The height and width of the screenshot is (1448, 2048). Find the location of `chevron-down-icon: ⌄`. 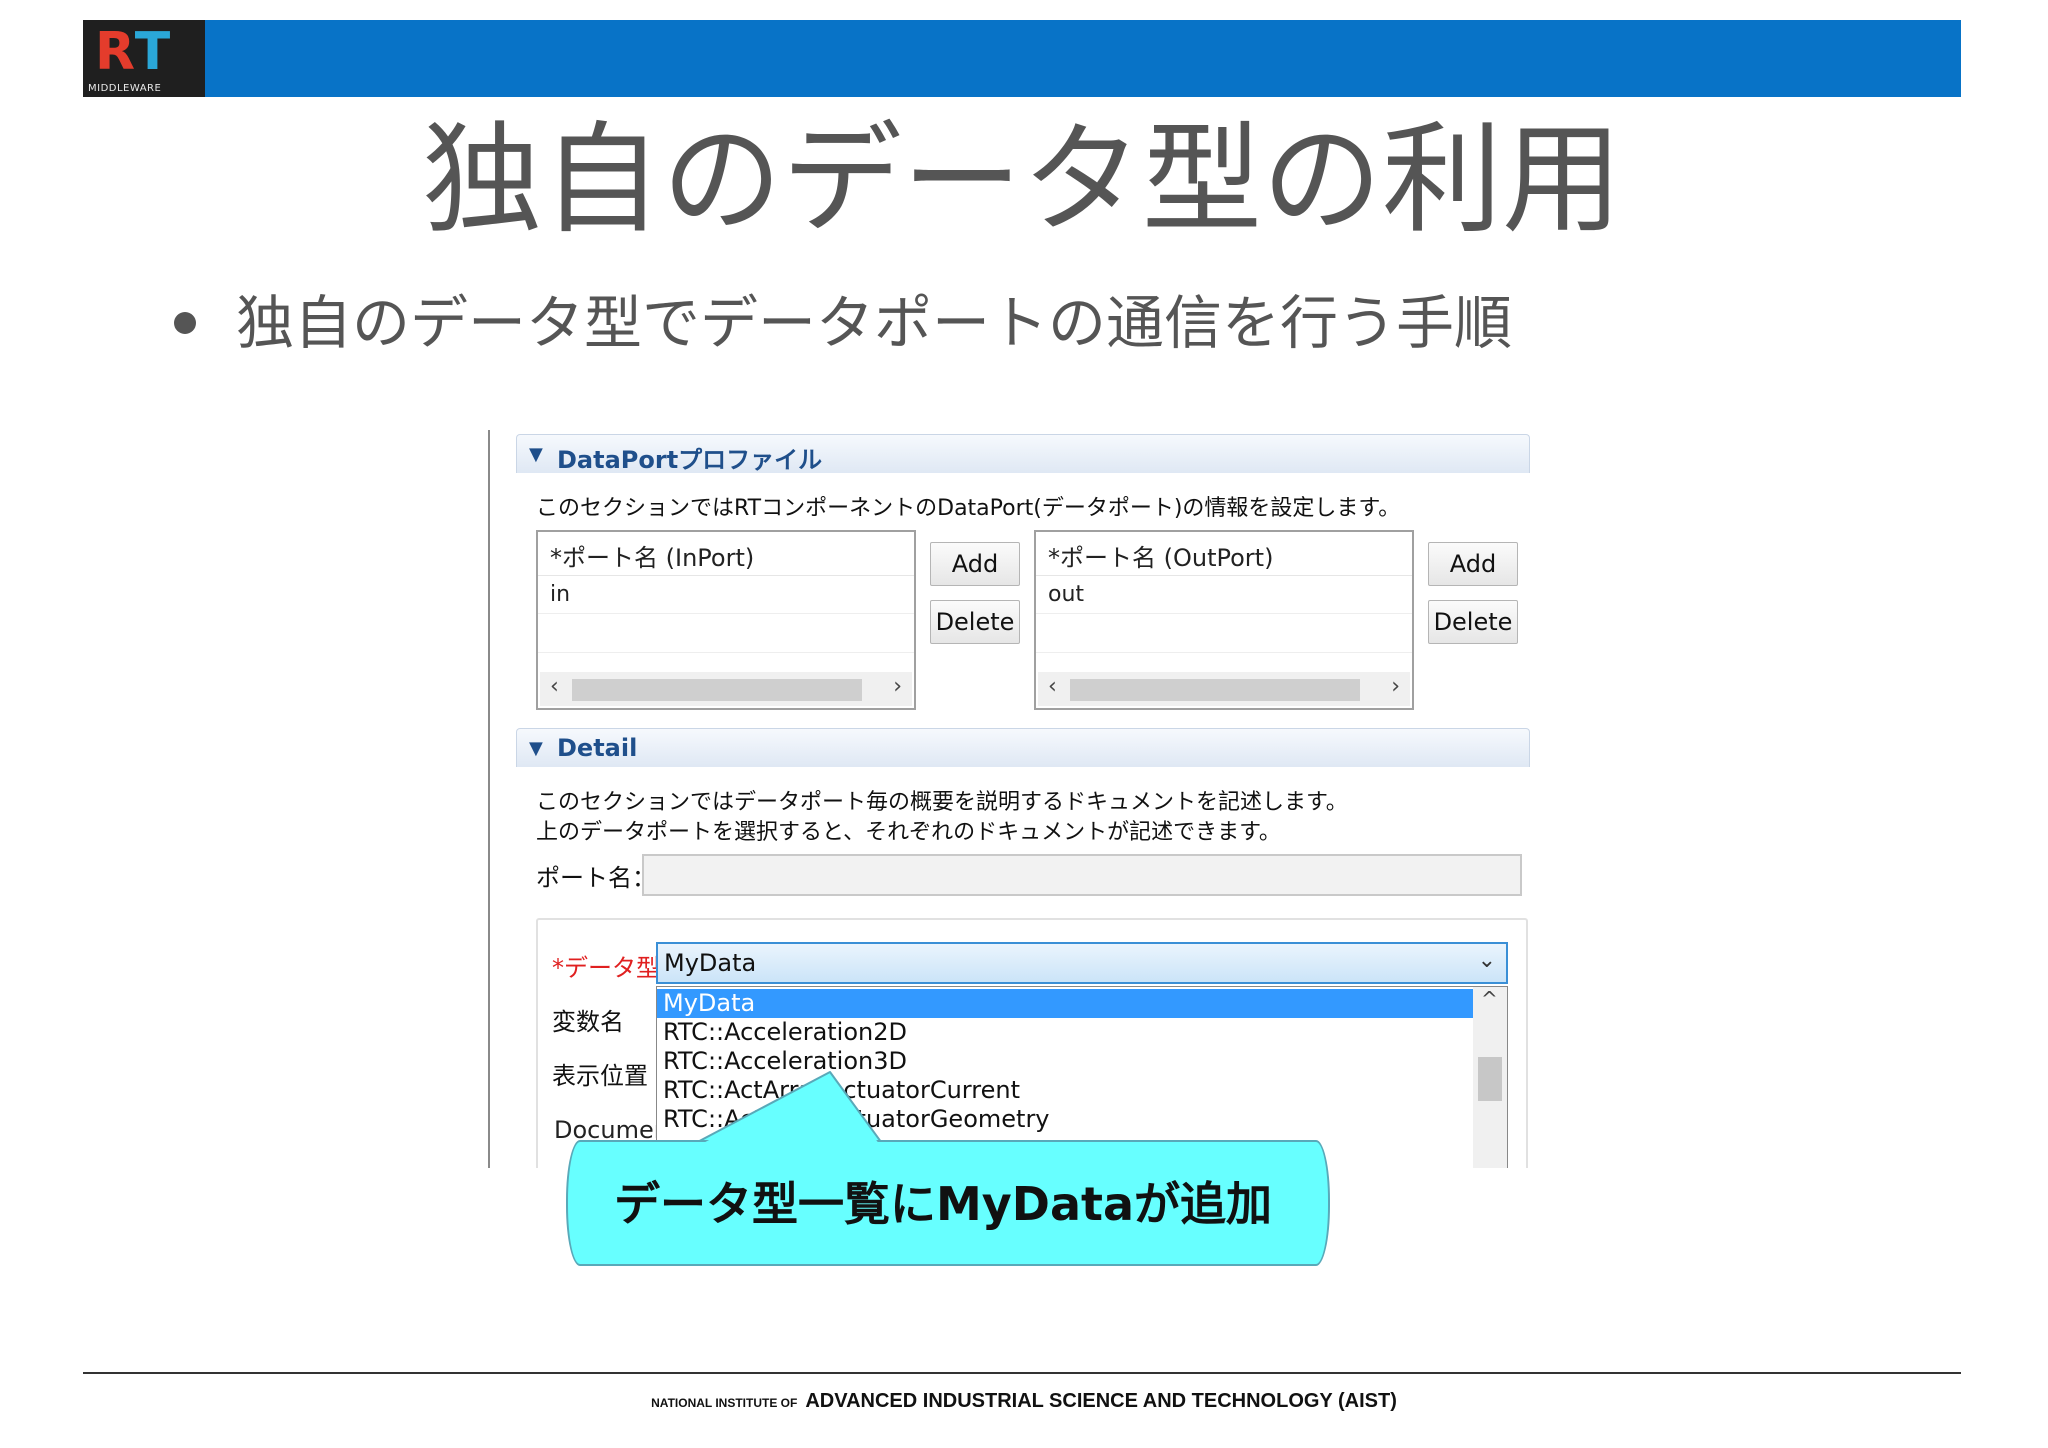

chevron-down-icon: ⌄ is located at coordinates (1487, 960).